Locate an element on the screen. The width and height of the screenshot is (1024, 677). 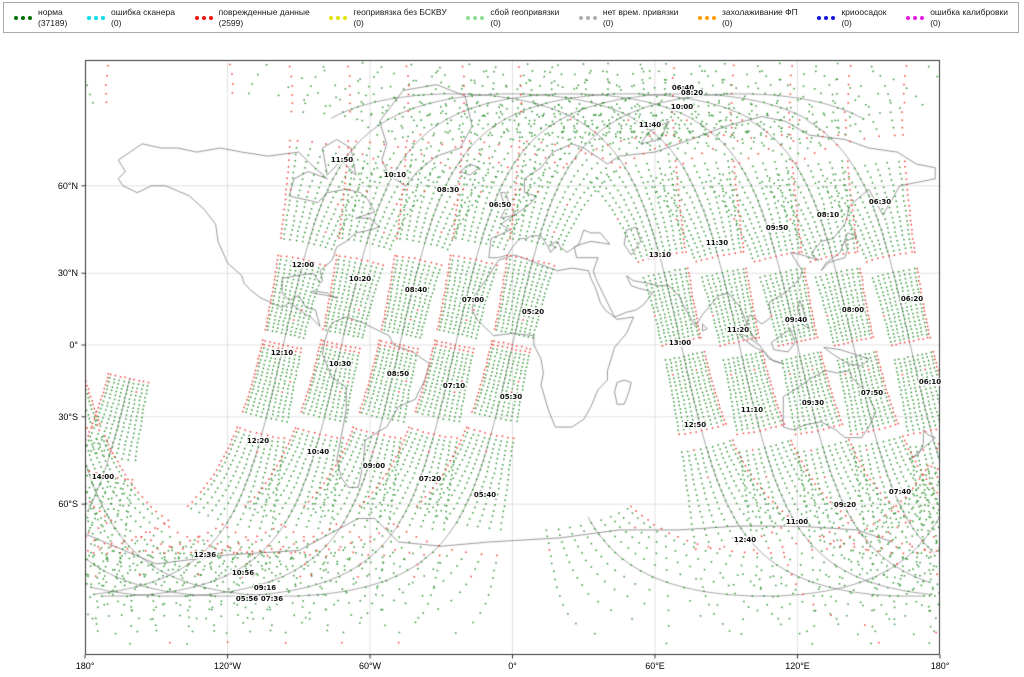
legend-item-label: ошибка калибровки (0) is located at coordinates (969, 17).